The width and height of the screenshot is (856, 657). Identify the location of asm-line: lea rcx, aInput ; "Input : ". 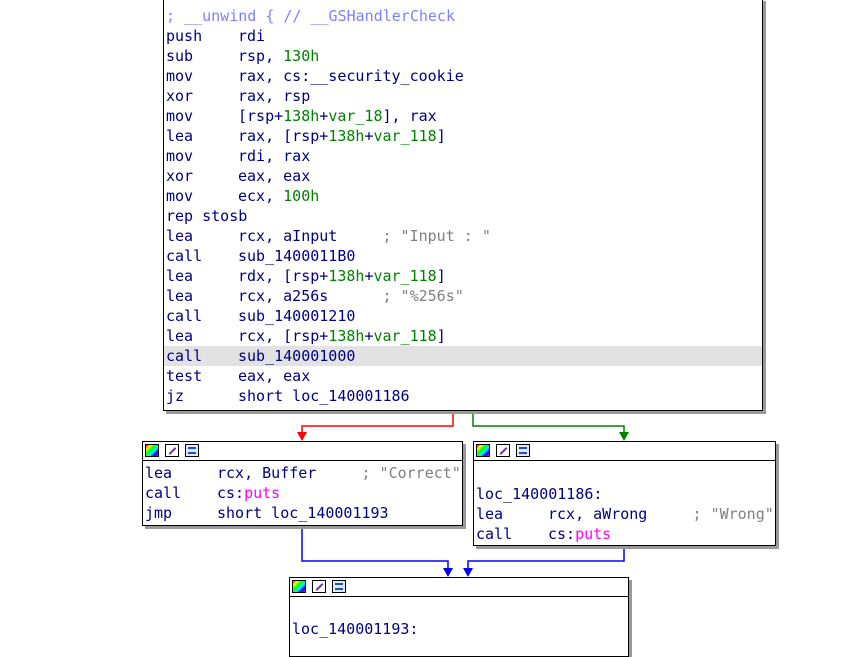
(463, 236).